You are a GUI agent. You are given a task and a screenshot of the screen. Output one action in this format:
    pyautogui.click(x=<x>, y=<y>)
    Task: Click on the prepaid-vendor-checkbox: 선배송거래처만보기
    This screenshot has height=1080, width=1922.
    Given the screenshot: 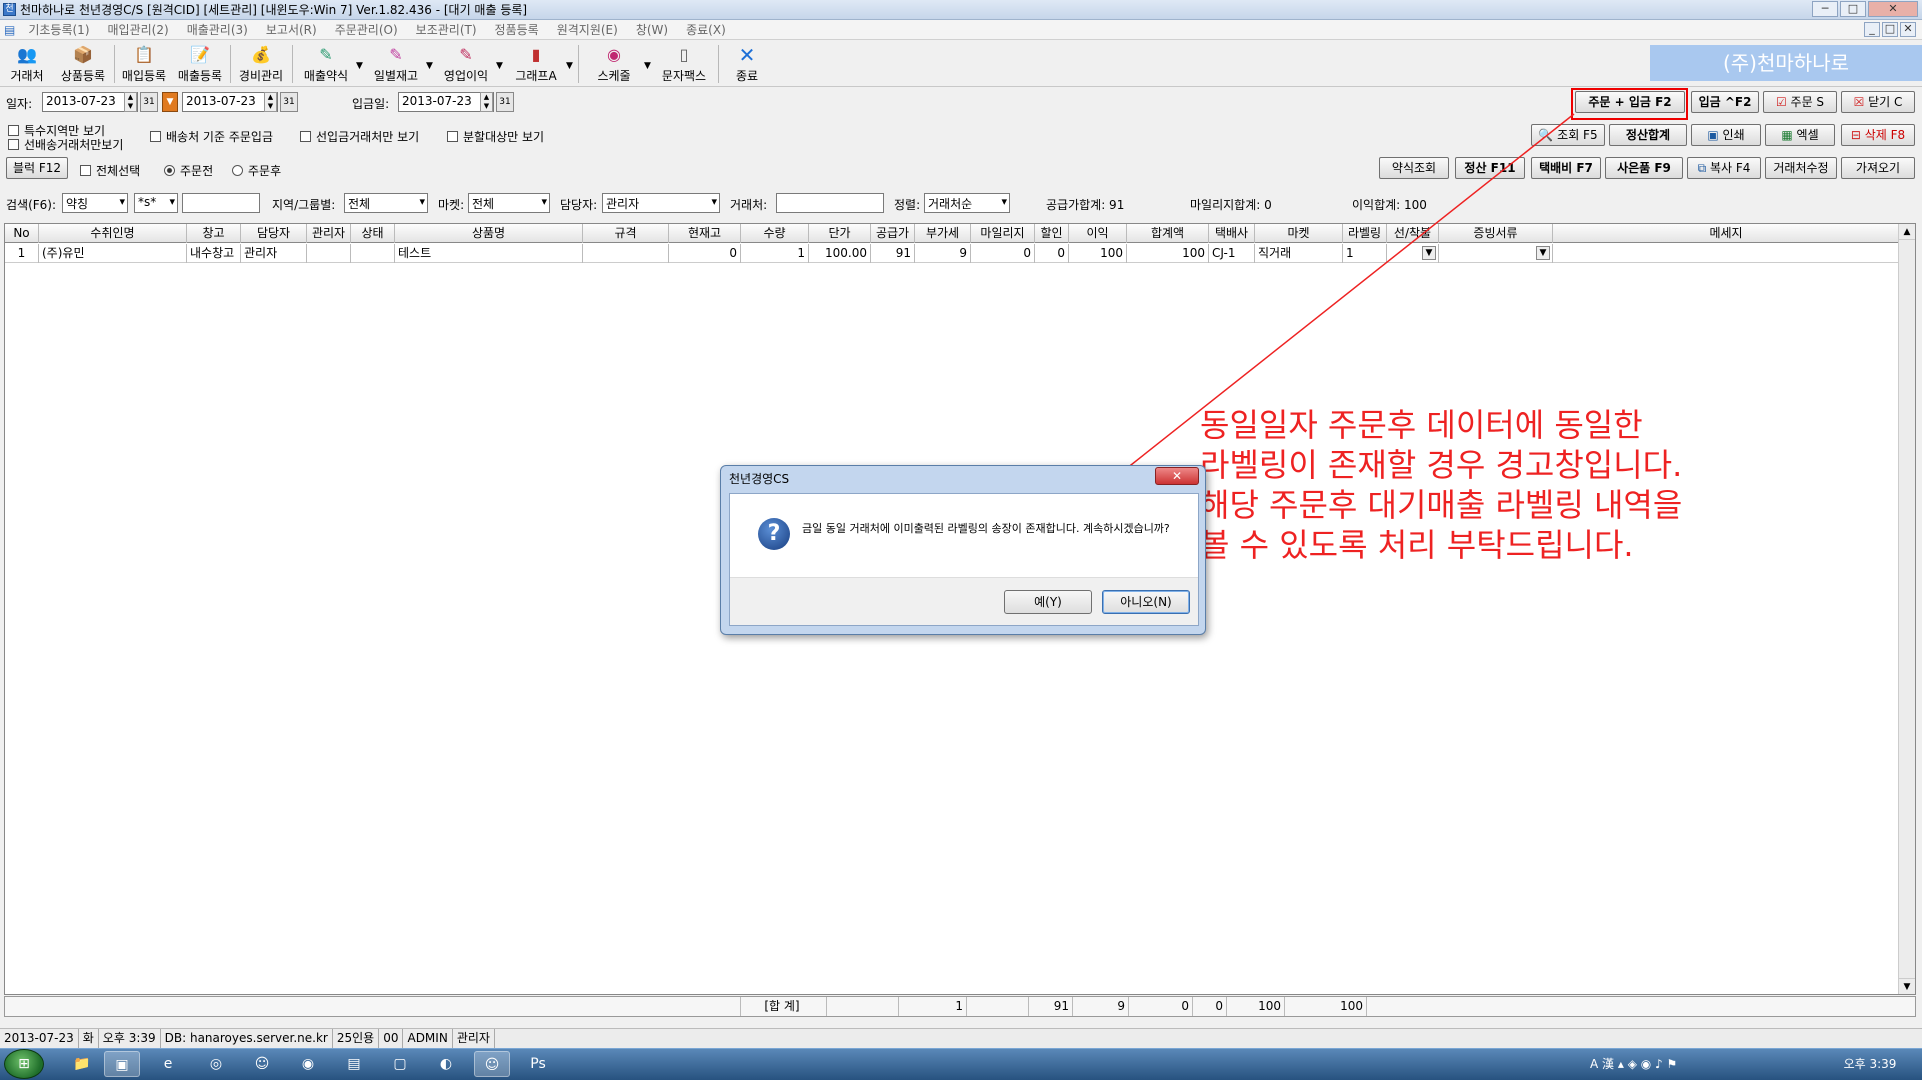 What is the action you would take?
    pyautogui.click(x=65, y=144)
    